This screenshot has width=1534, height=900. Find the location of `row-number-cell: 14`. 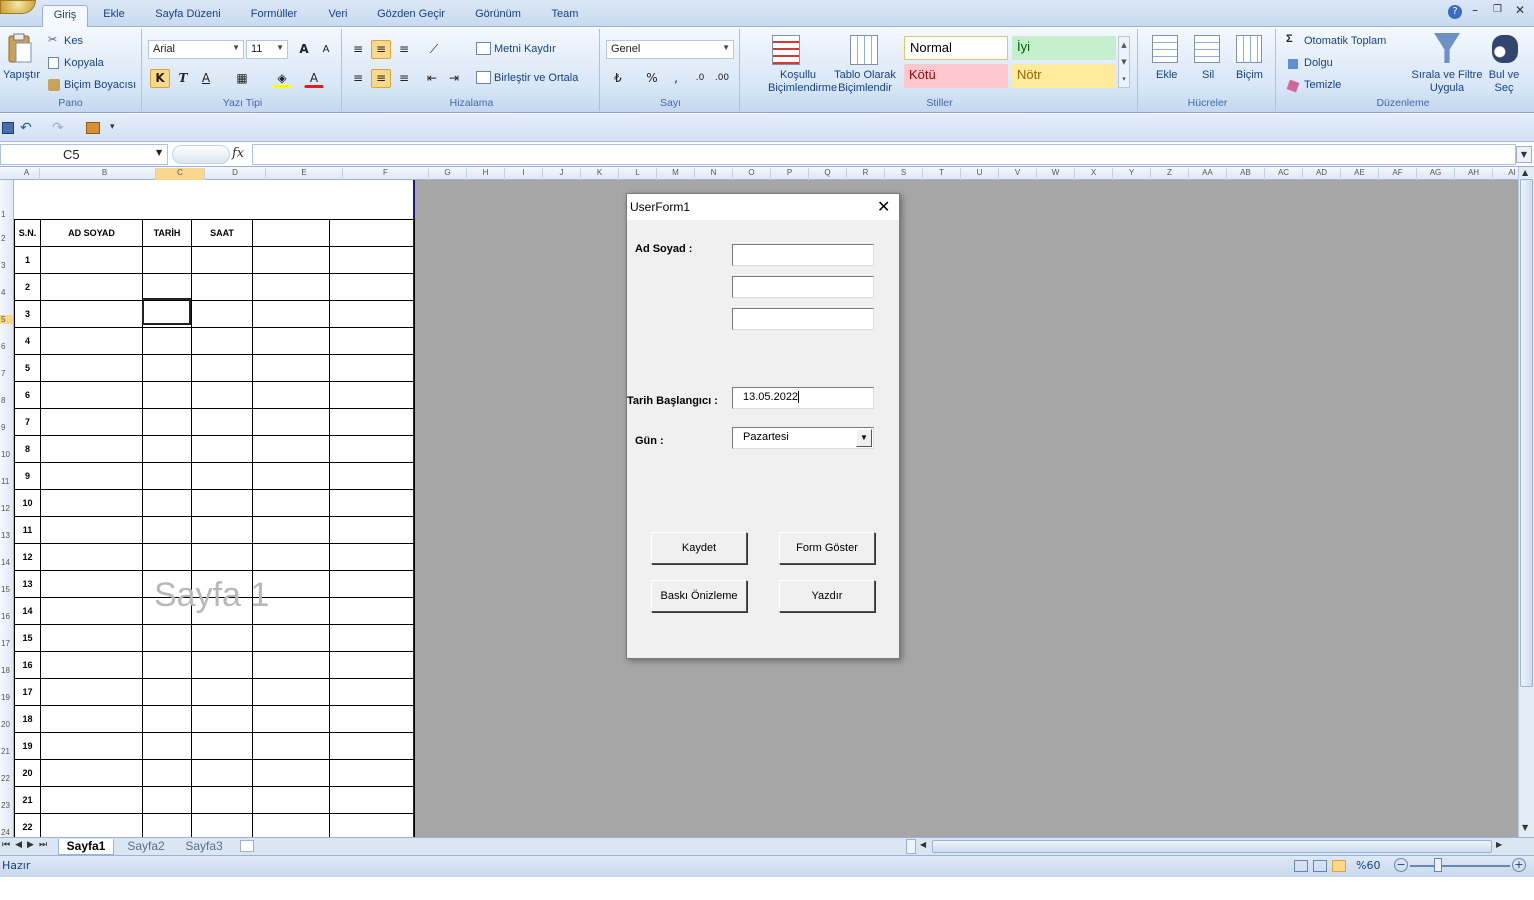

row-number-cell: 14 is located at coordinates (27, 611).